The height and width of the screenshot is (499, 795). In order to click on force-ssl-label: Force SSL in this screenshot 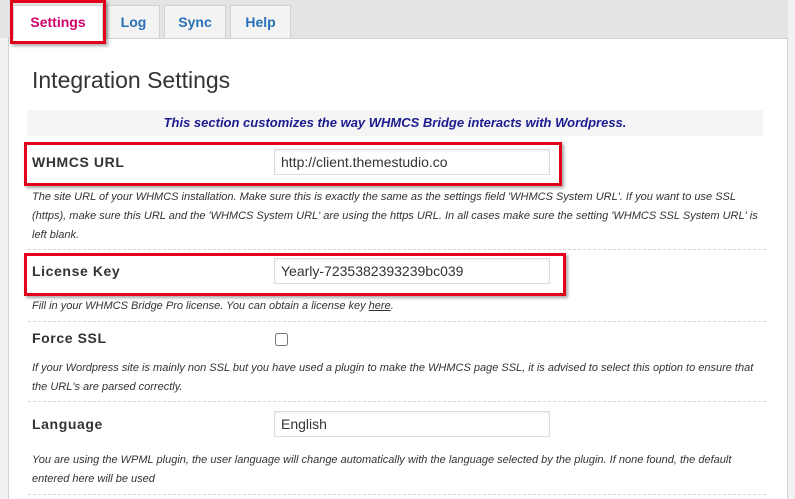, I will do `click(69, 338)`.